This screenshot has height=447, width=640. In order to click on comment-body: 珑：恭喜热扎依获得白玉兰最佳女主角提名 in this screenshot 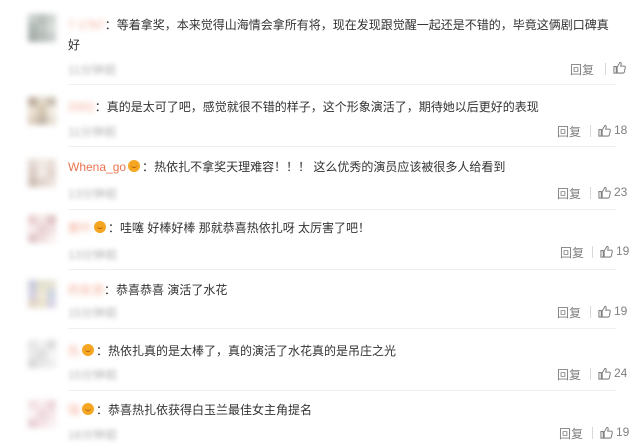, I will do `click(190, 410)`.